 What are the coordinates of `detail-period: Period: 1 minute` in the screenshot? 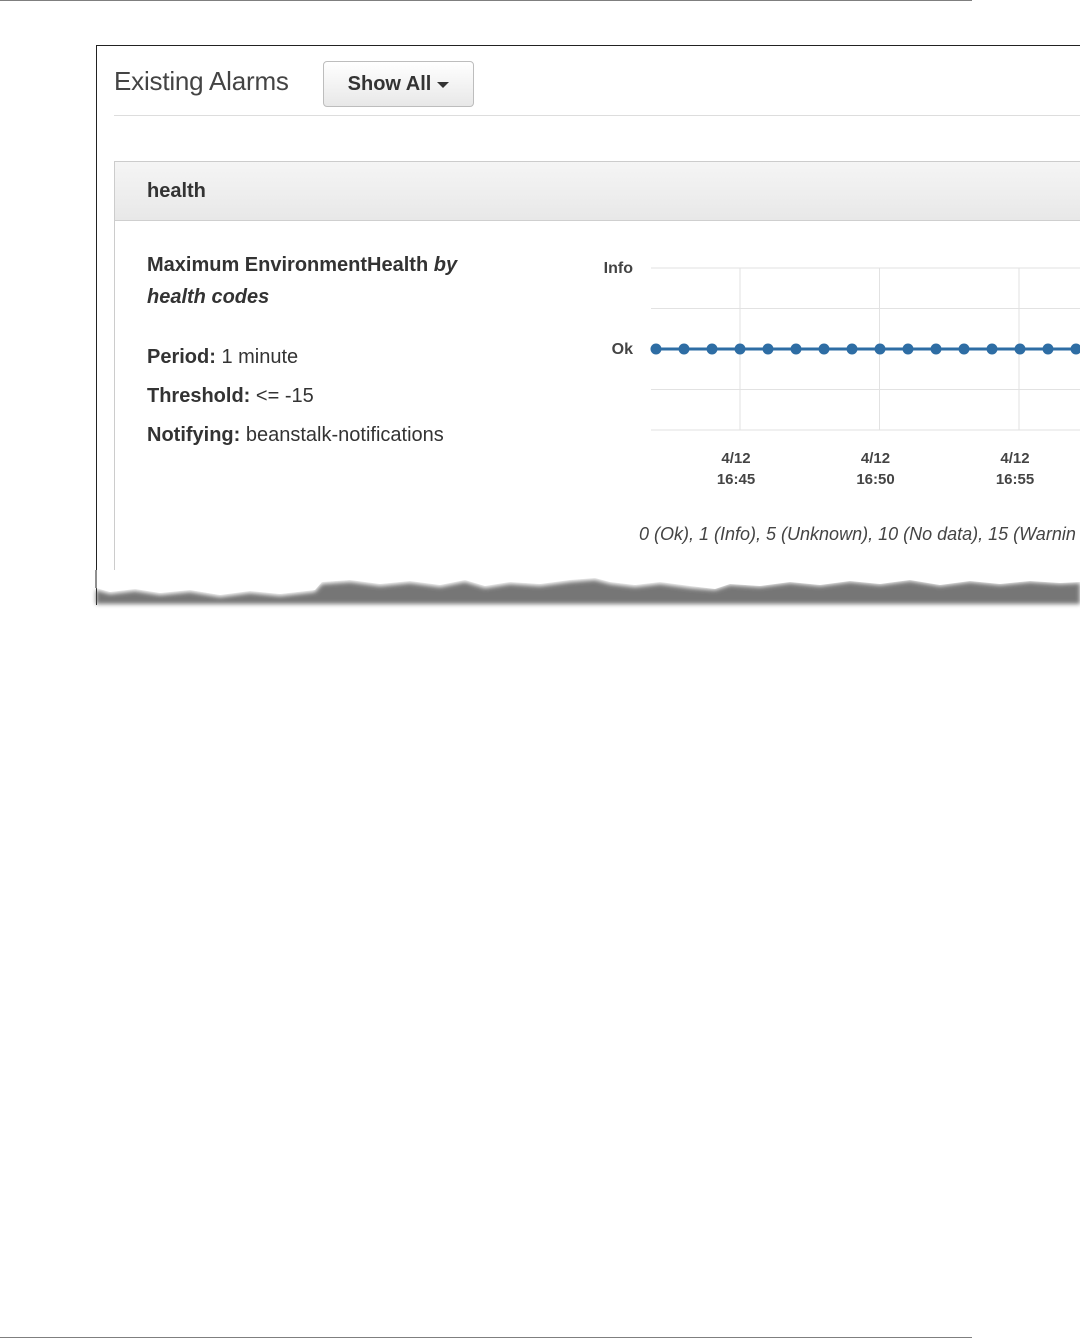 It's located at (222, 357).